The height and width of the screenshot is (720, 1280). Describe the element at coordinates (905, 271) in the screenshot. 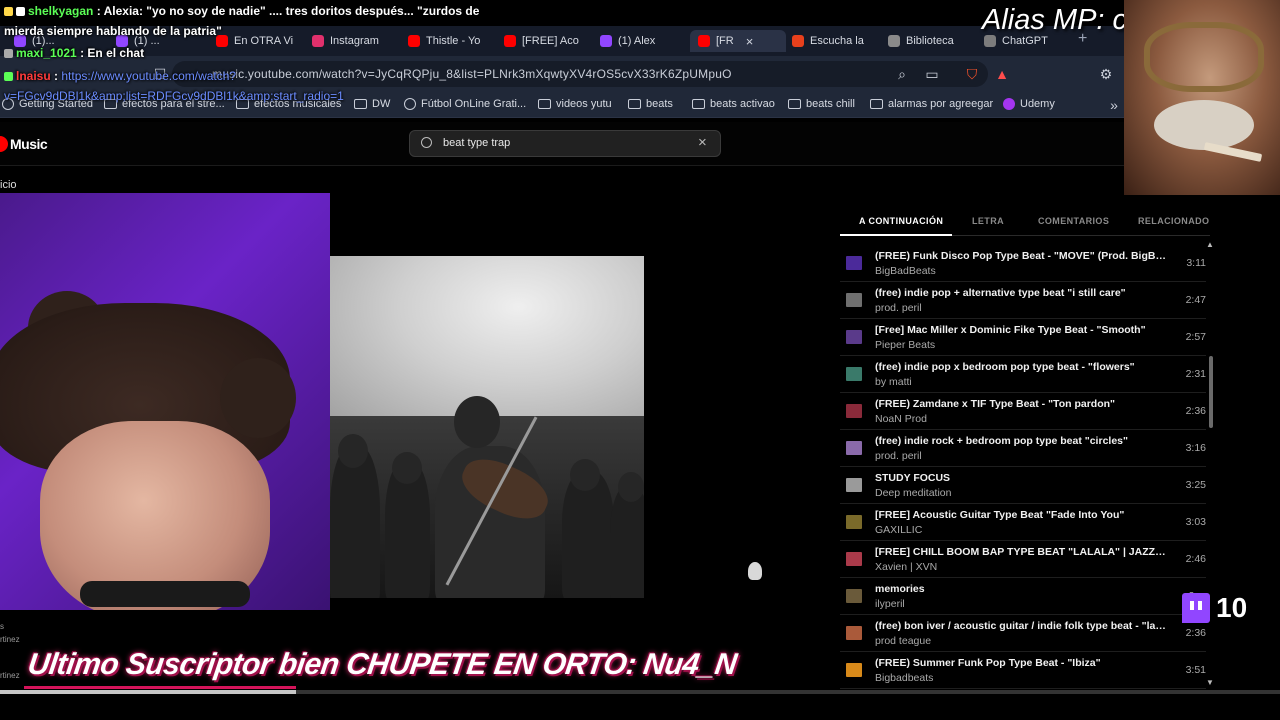

I see `track-artist: BigBadBeats` at that location.